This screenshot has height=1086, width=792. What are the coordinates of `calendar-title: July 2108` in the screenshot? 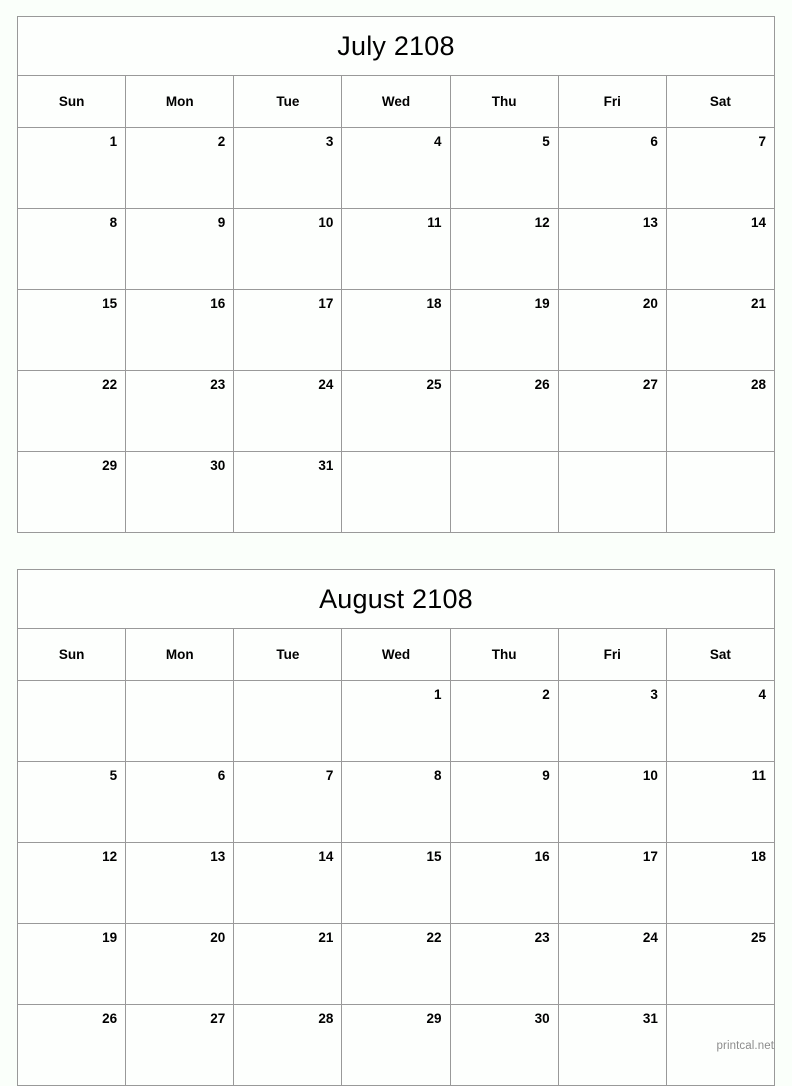 It's located at (396, 45).